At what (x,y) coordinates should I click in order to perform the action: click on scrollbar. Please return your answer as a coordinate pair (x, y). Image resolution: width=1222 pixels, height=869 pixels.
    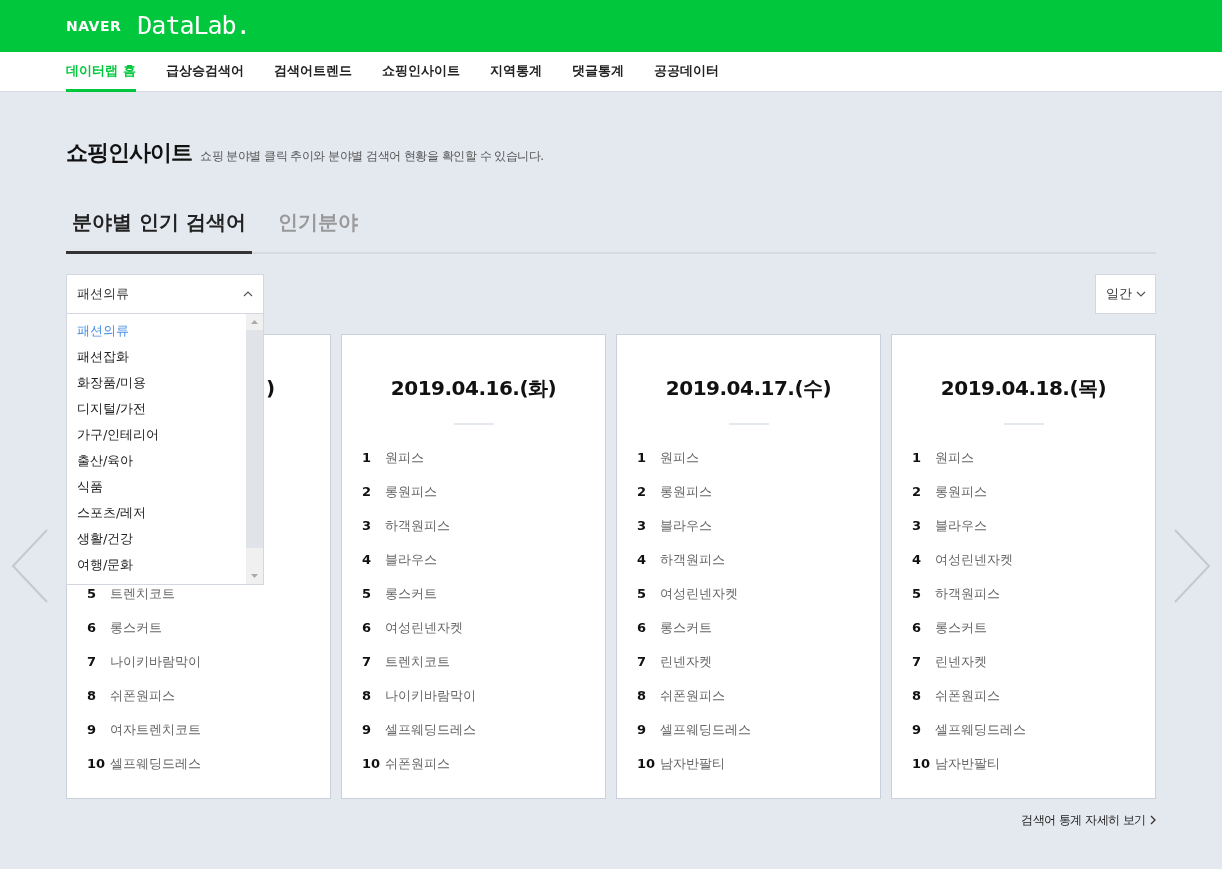
    Looking at the image, I should click on (254, 449).